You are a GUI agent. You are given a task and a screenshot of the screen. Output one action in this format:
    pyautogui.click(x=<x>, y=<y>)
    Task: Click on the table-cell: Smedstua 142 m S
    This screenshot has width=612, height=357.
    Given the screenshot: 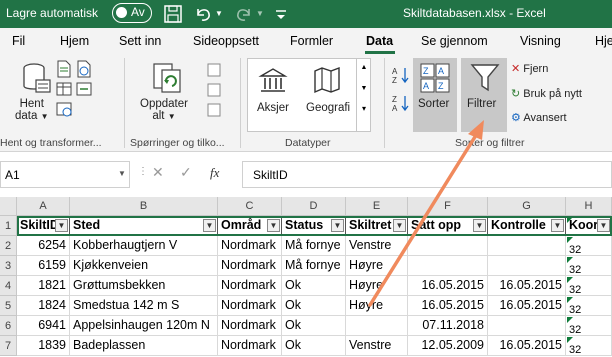 What is the action you would take?
    pyautogui.click(x=144, y=306)
    